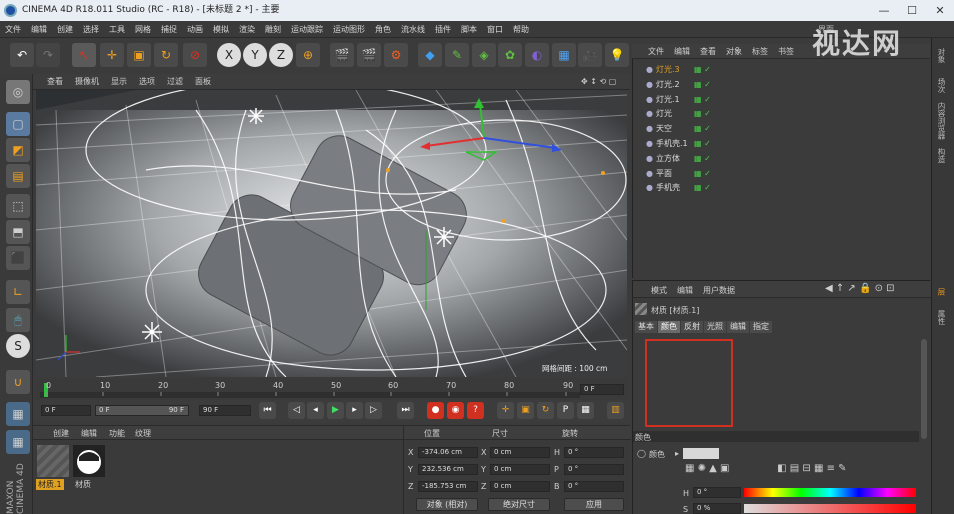  What do you see at coordinates (692, 327) in the screenshot?
I see `tab-reflectance: 反射` at bounding box center [692, 327].